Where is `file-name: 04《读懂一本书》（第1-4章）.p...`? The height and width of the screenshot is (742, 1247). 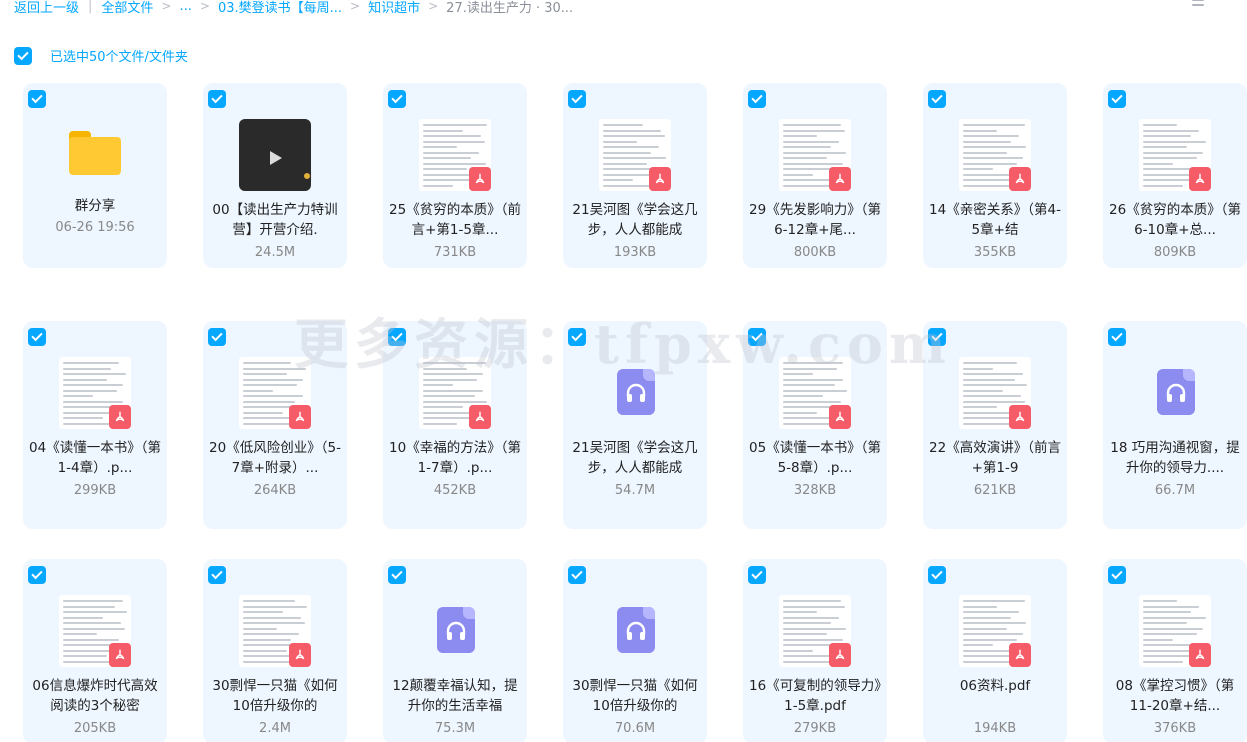
file-name: 04《读懂一本书》（第1-4章）.p... is located at coordinates (95, 458).